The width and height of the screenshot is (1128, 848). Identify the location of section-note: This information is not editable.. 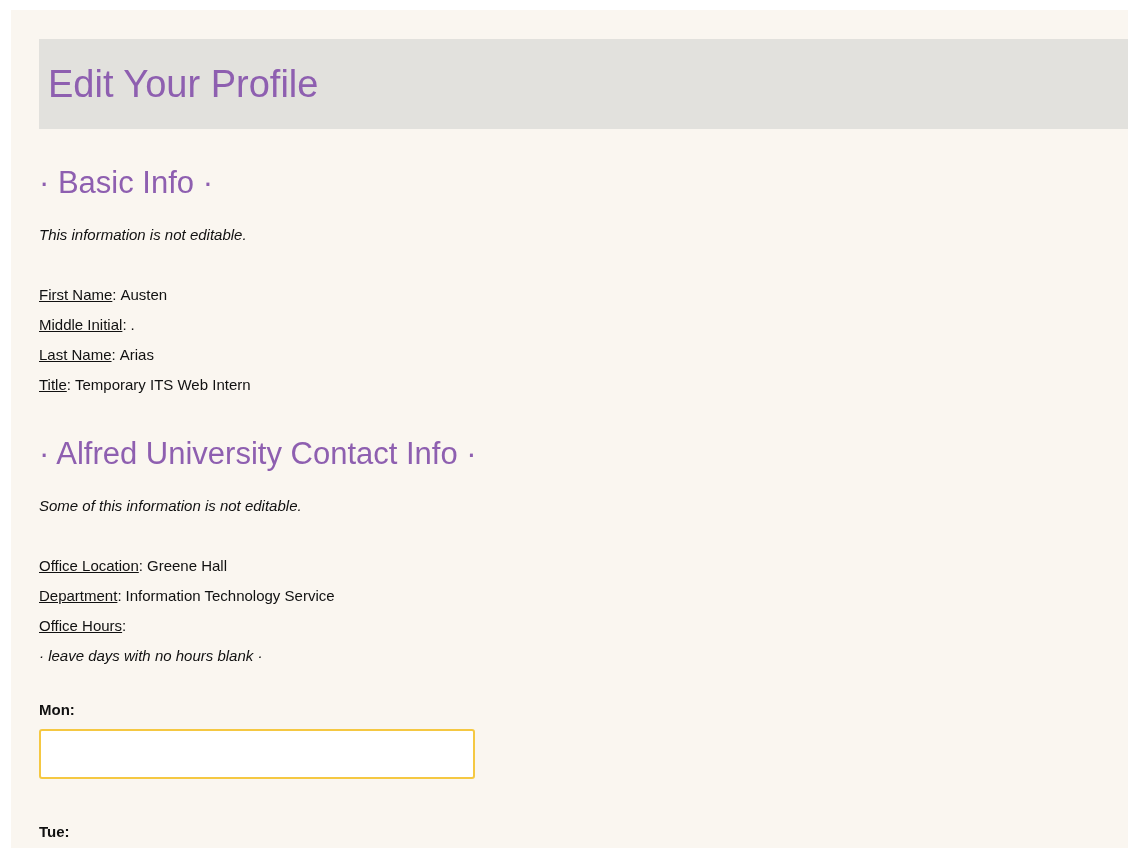
(143, 235).